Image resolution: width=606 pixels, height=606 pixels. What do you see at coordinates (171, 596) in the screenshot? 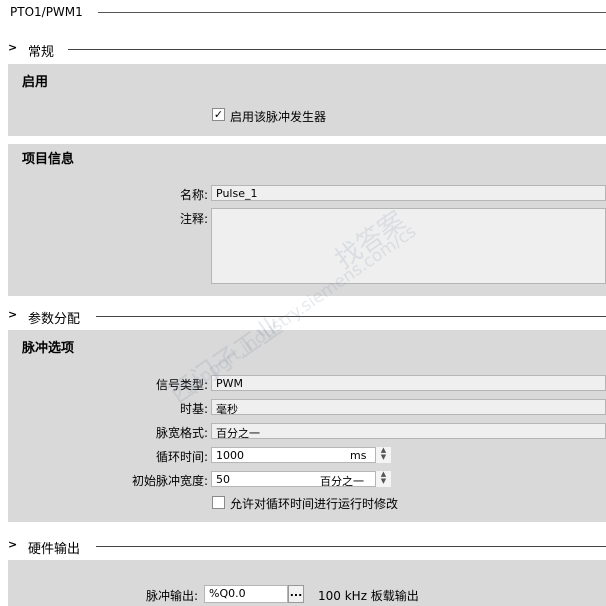
I see `pulse-output-label: 脉冲输出:` at bounding box center [171, 596].